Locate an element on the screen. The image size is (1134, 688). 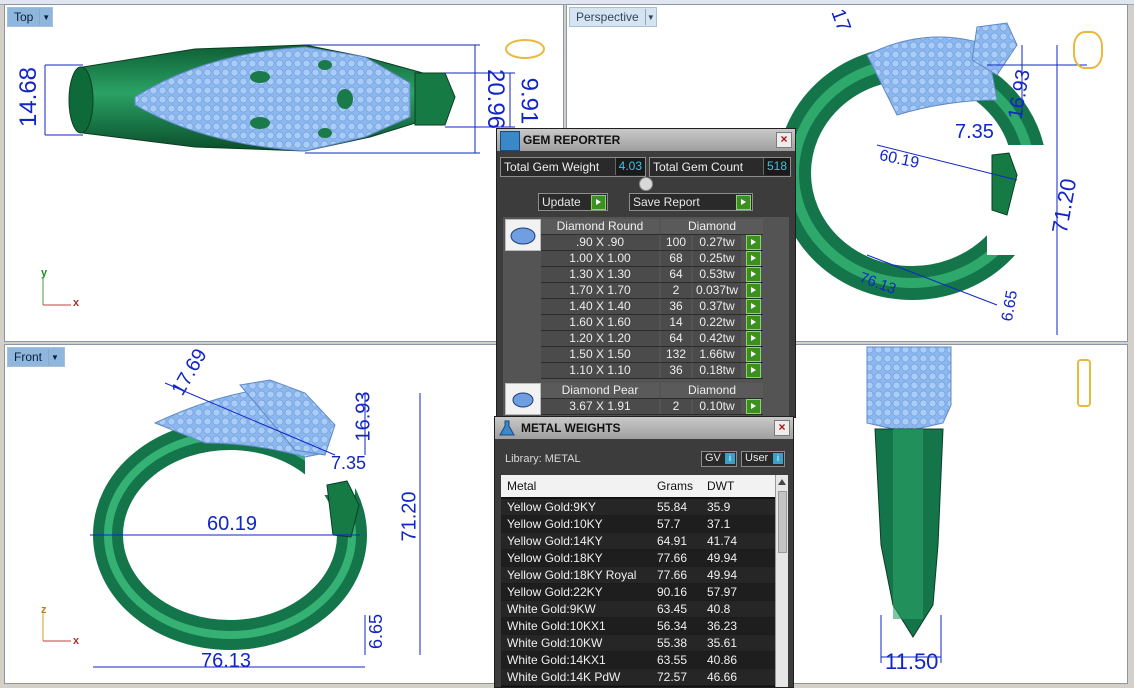
dimension-label: 14.68 is located at coordinates (29, 97).